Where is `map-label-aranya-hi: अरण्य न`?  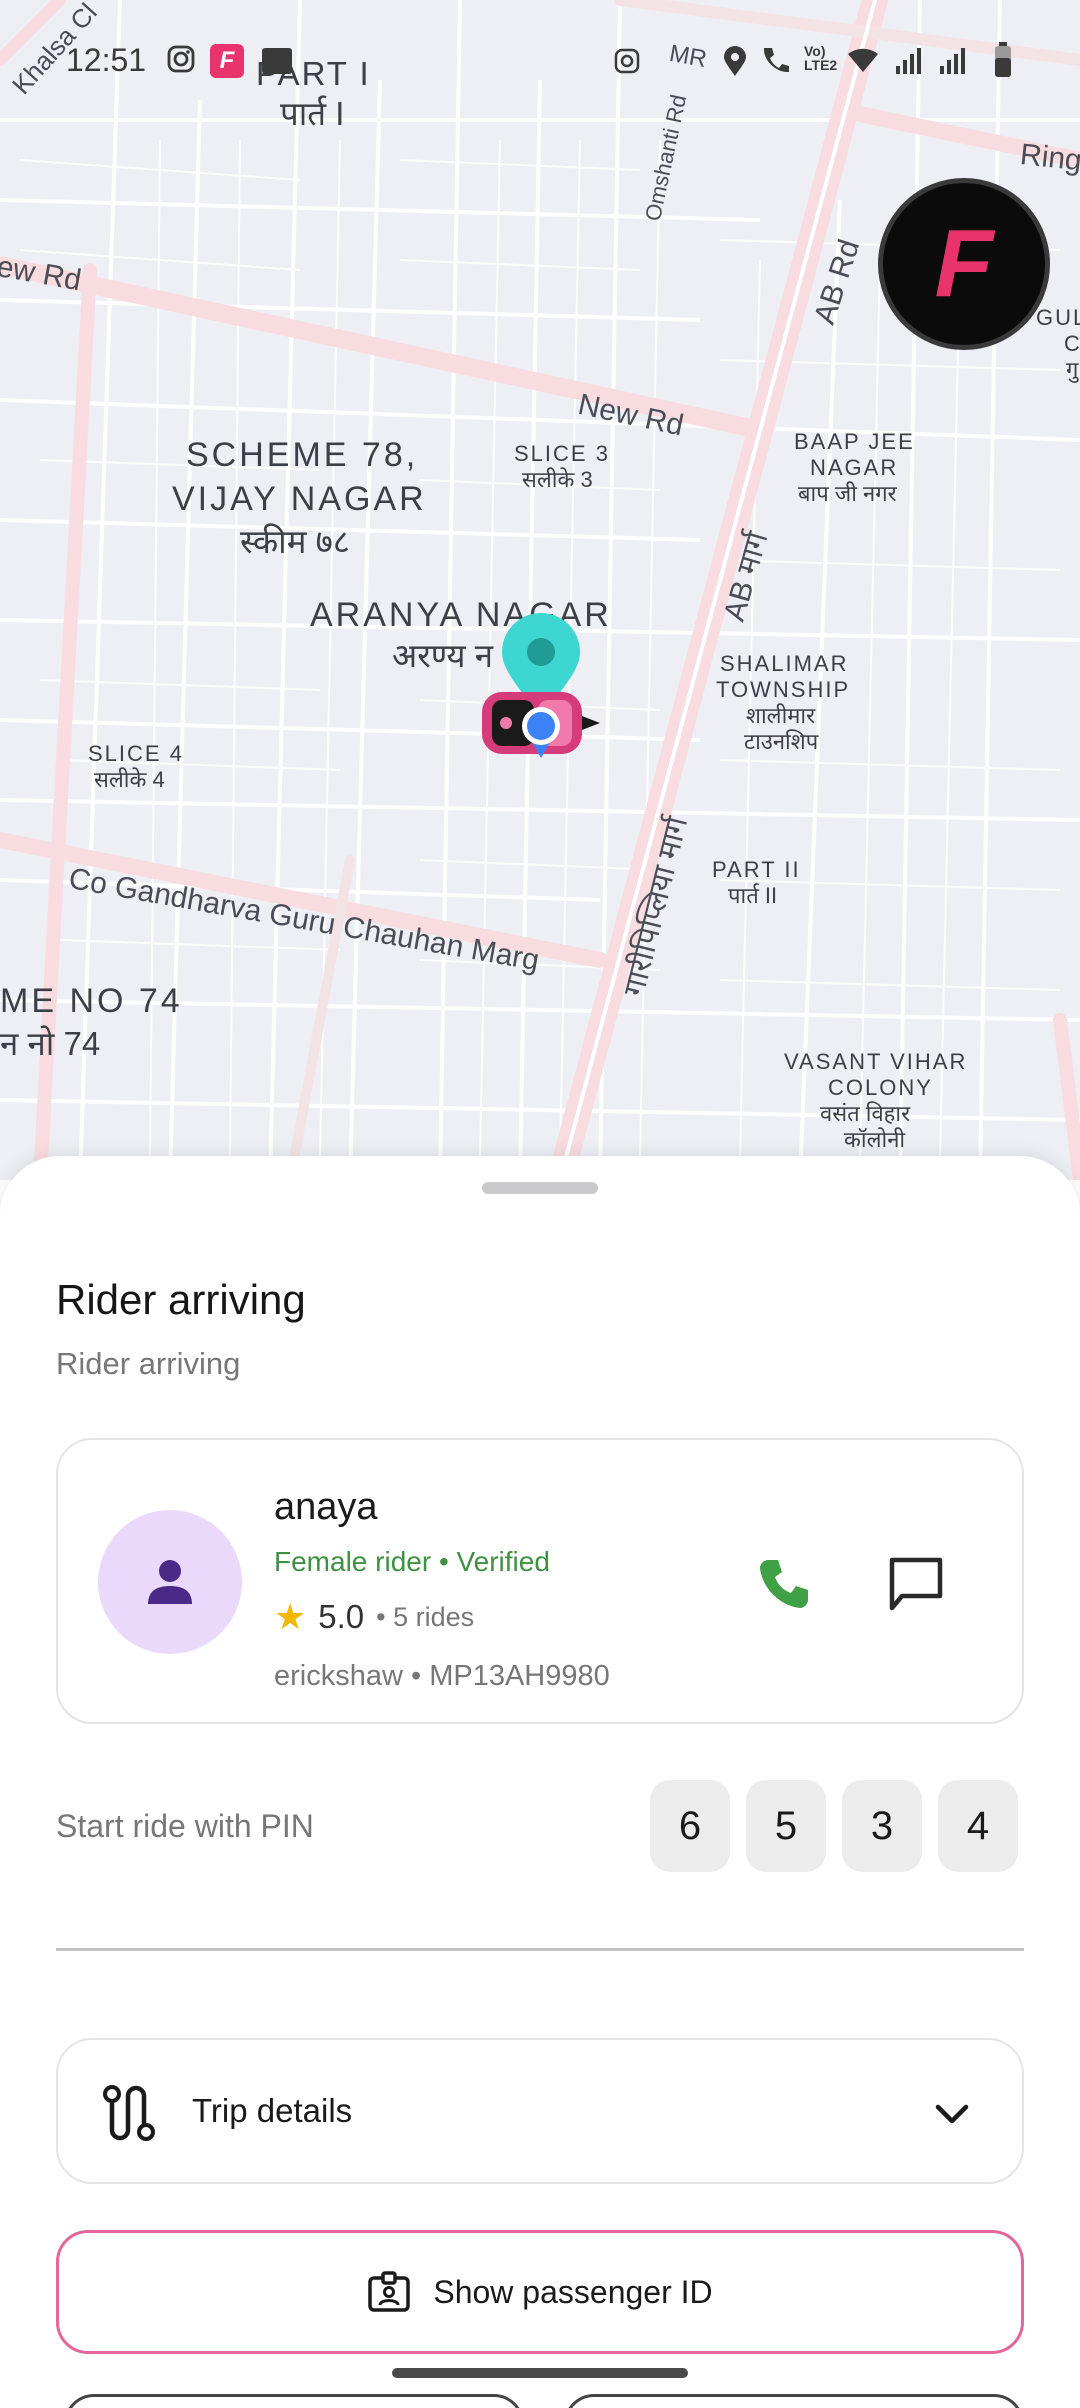
map-label-aranya-hi: अरण्य न is located at coordinates (443, 655).